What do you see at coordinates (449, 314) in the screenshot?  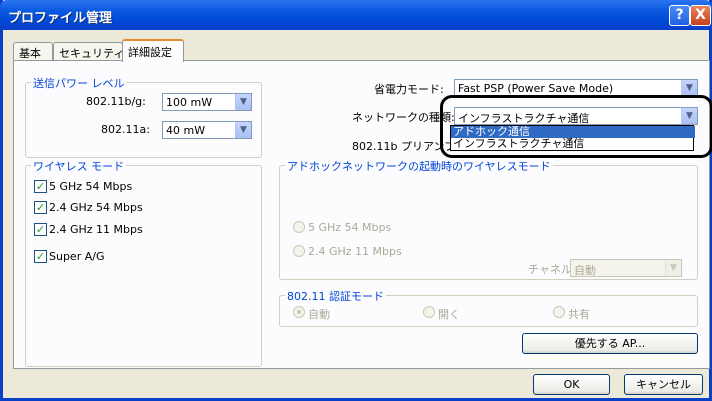 I see `label-auth-open: 開く` at bounding box center [449, 314].